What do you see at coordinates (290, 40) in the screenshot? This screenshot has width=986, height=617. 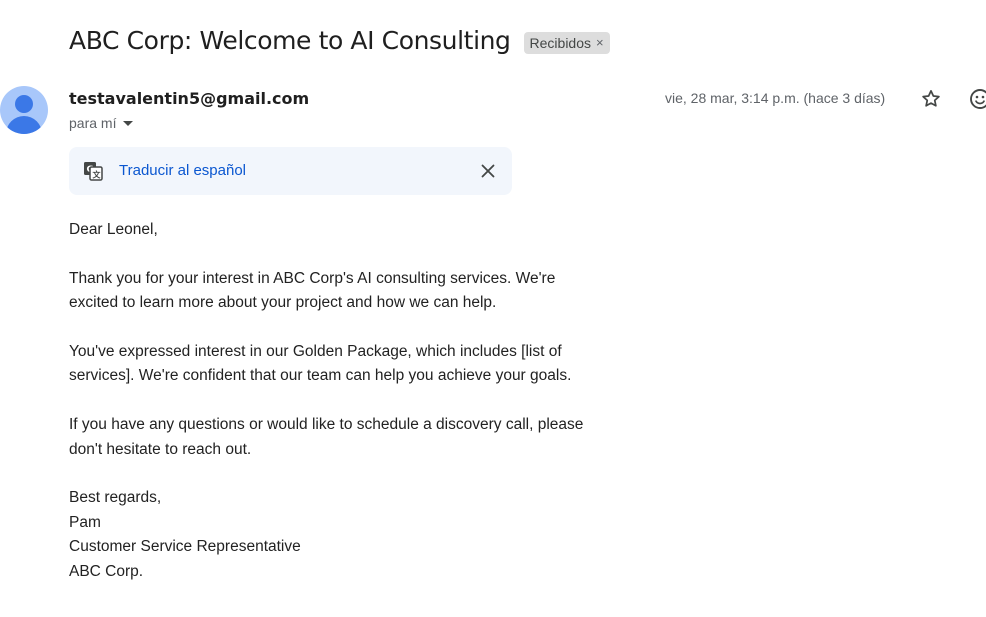 I see `email-subject: ABC Corp: Welcome to AI Consulting` at bounding box center [290, 40].